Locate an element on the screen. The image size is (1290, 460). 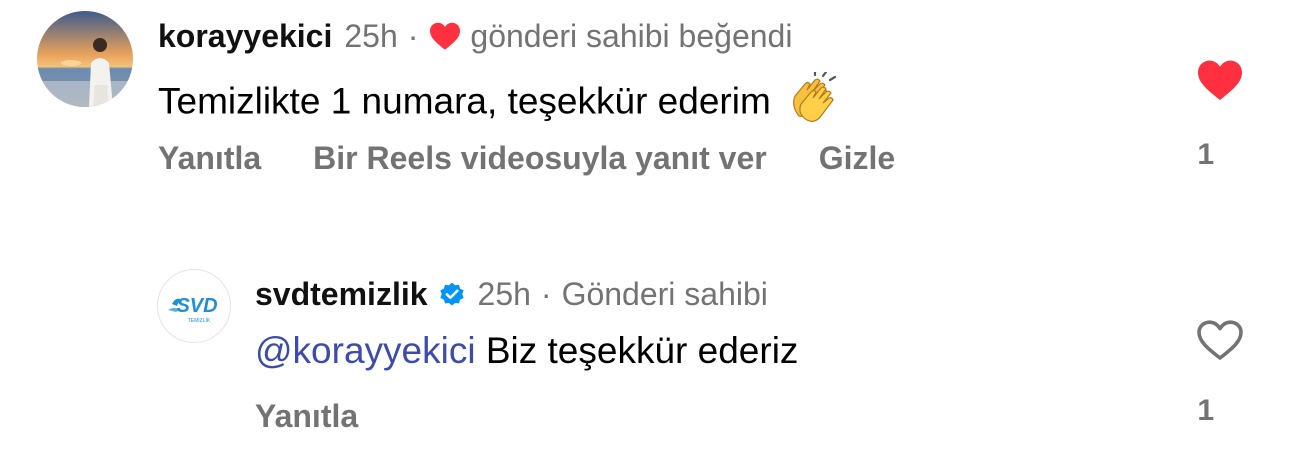
avatar-photo-icon is located at coordinates (85, 59).